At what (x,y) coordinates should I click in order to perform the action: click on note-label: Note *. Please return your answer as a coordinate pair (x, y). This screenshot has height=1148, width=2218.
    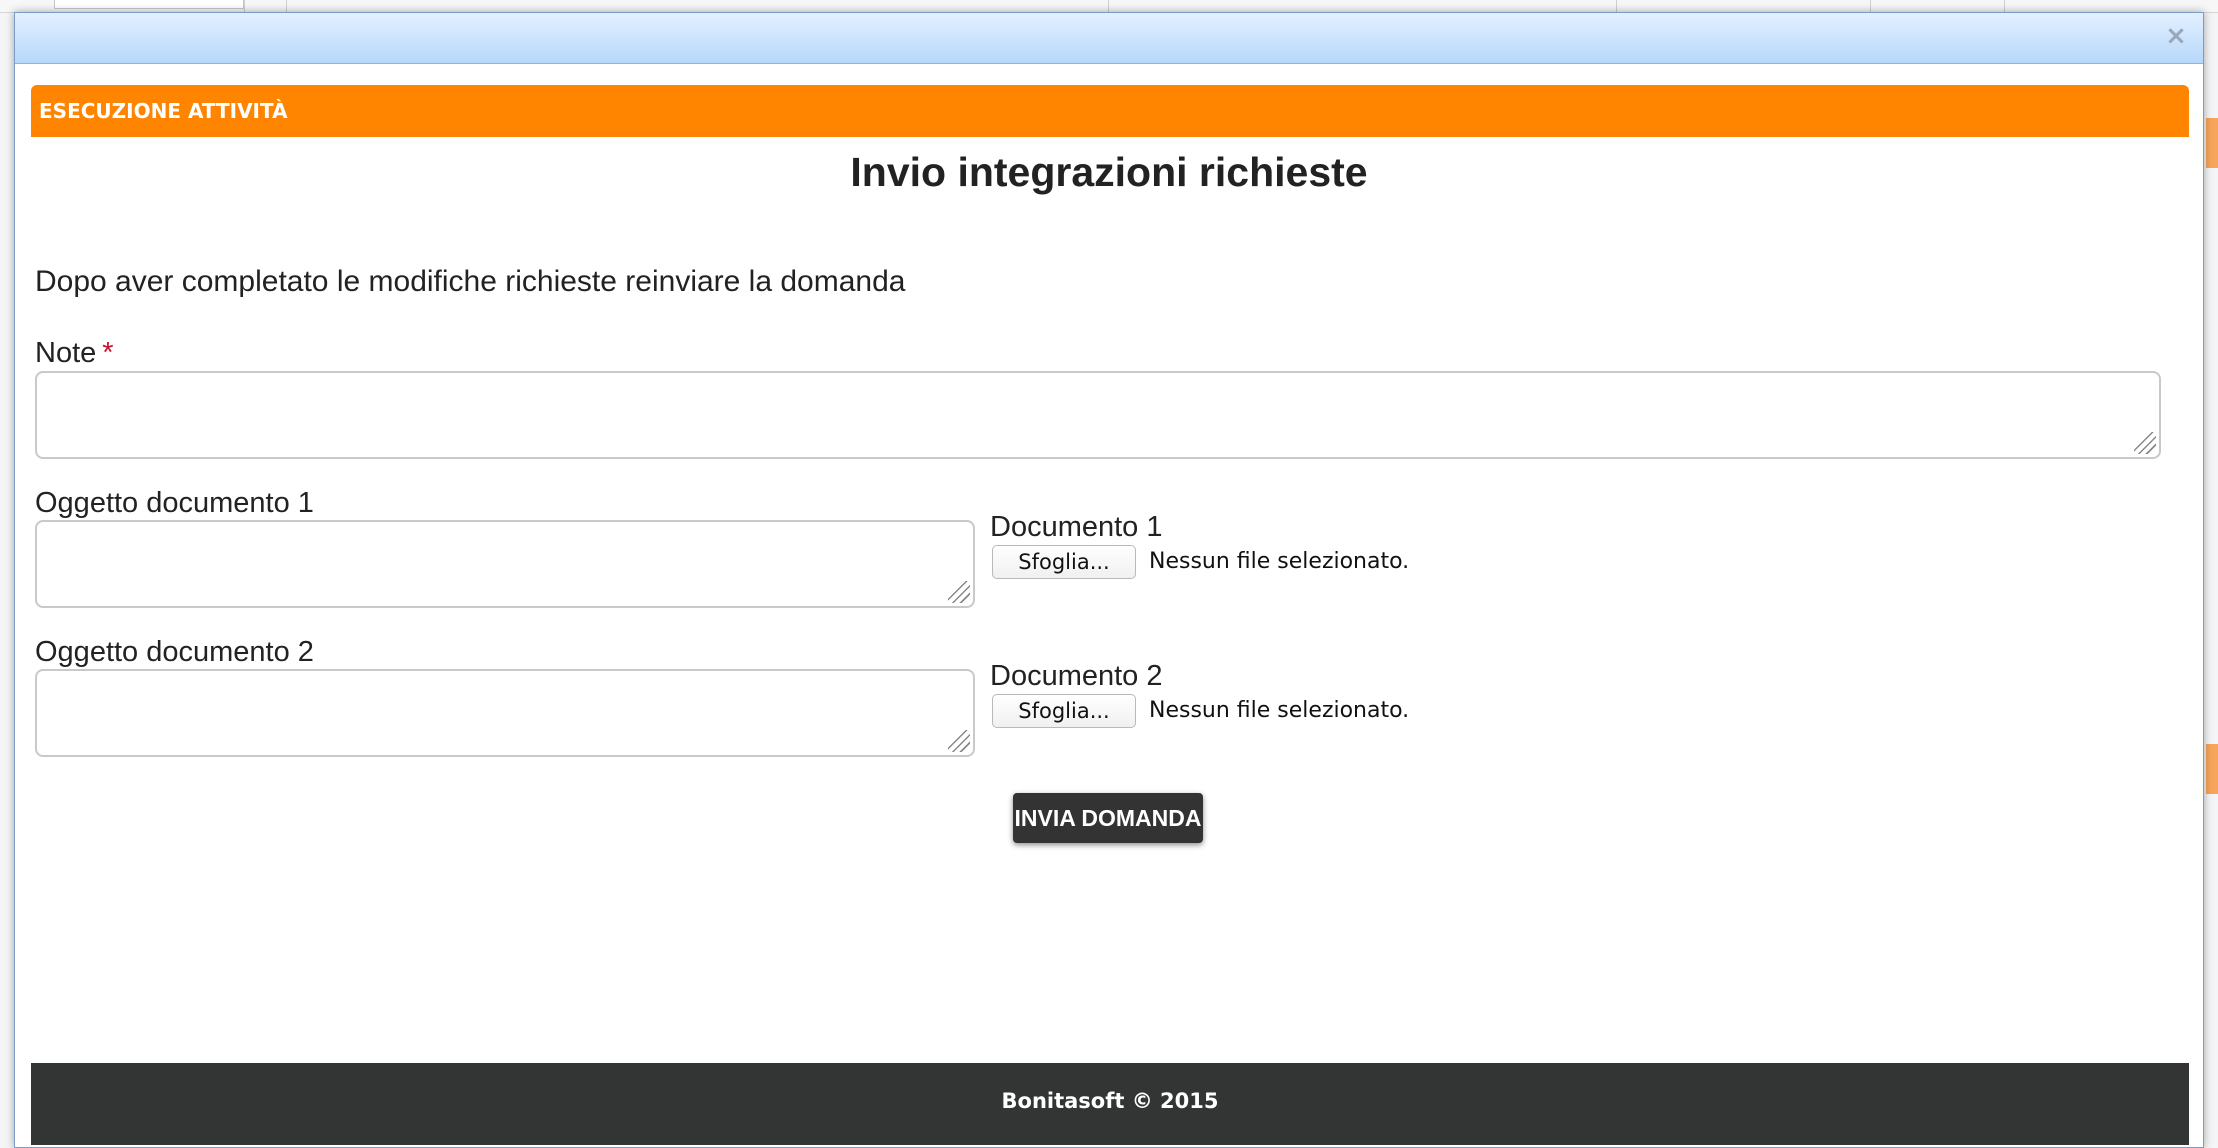
    Looking at the image, I should click on (74, 353).